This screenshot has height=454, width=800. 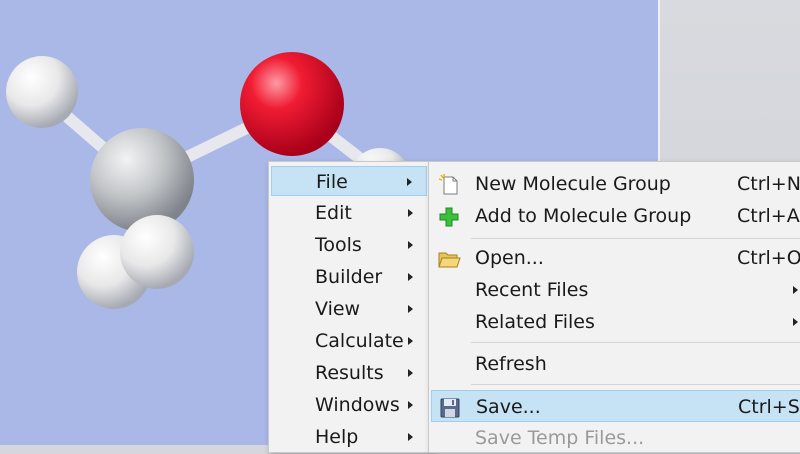 What do you see at coordinates (142, 180) in the screenshot?
I see `atom-carbon` at bounding box center [142, 180].